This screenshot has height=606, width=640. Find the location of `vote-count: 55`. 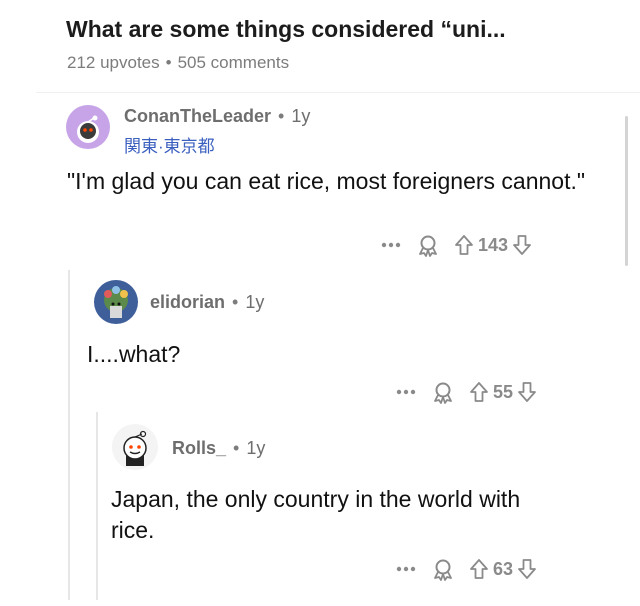

vote-count: 55 is located at coordinates (503, 391).